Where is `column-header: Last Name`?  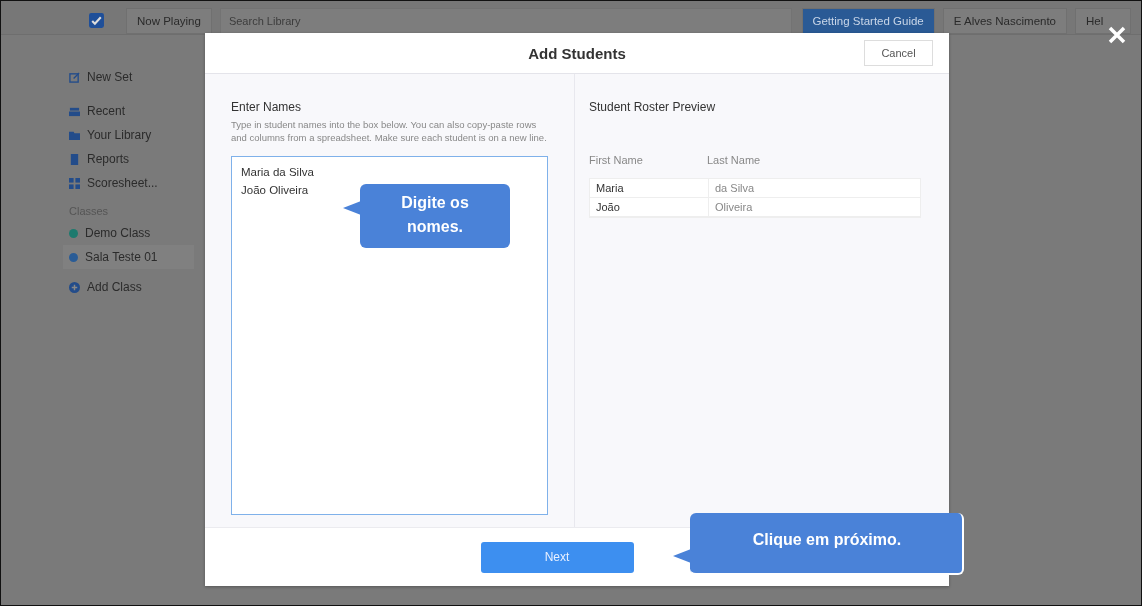
column-header: Last Name is located at coordinates (734, 160).